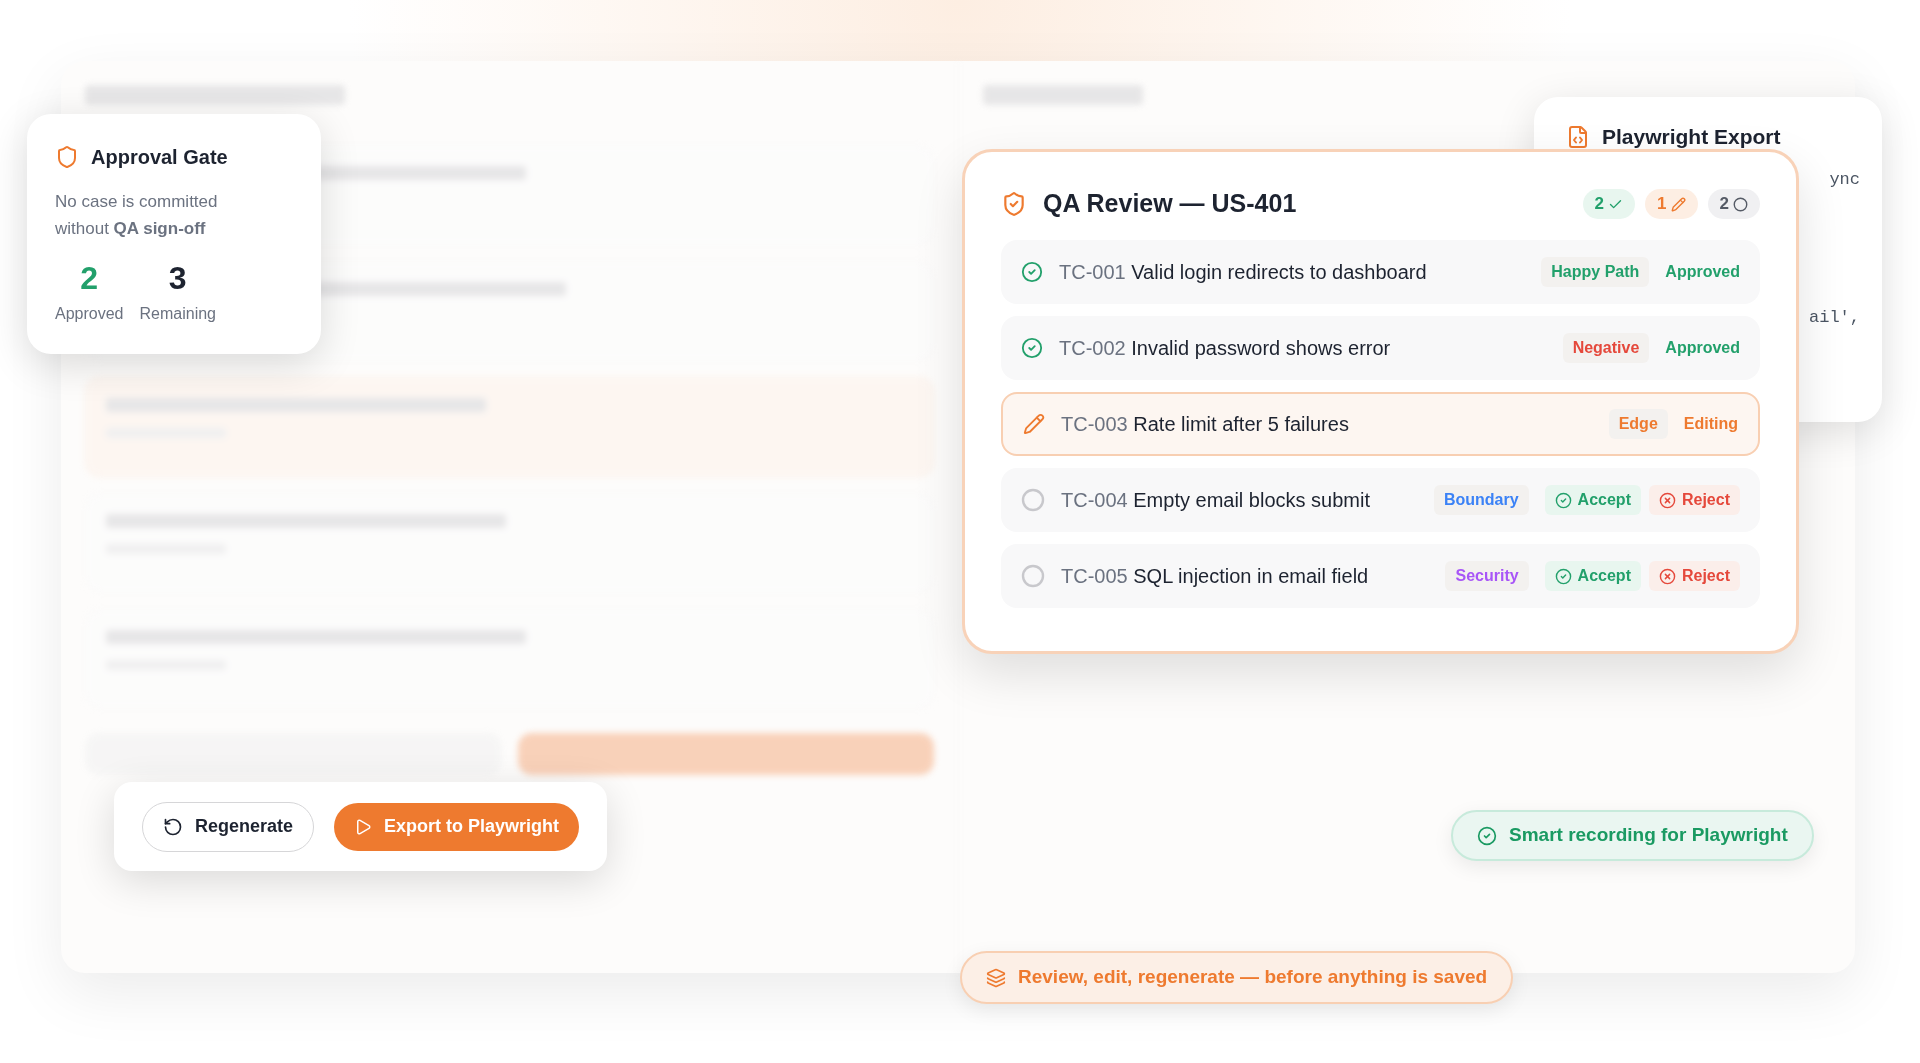 The height and width of the screenshot is (1063, 1920). What do you see at coordinates (1014, 204) in the screenshot?
I see `shield-check-icon` at bounding box center [1014, 204].